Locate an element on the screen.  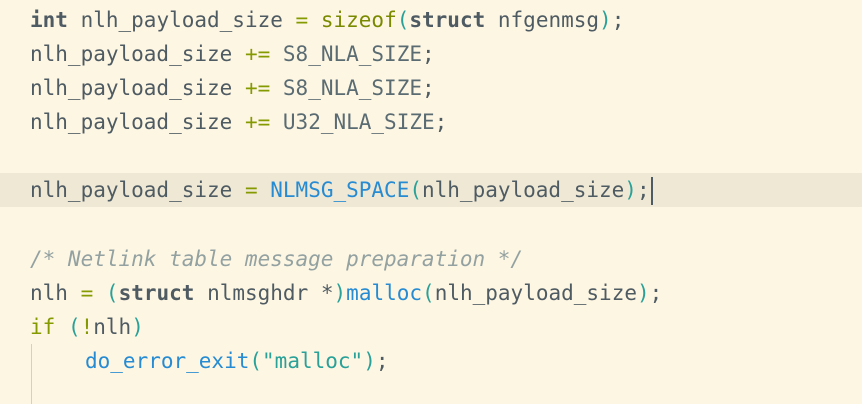
code-line-3: nlh_payload_size += S8_NLA_SIZE; is located at coordinates (431, 88).